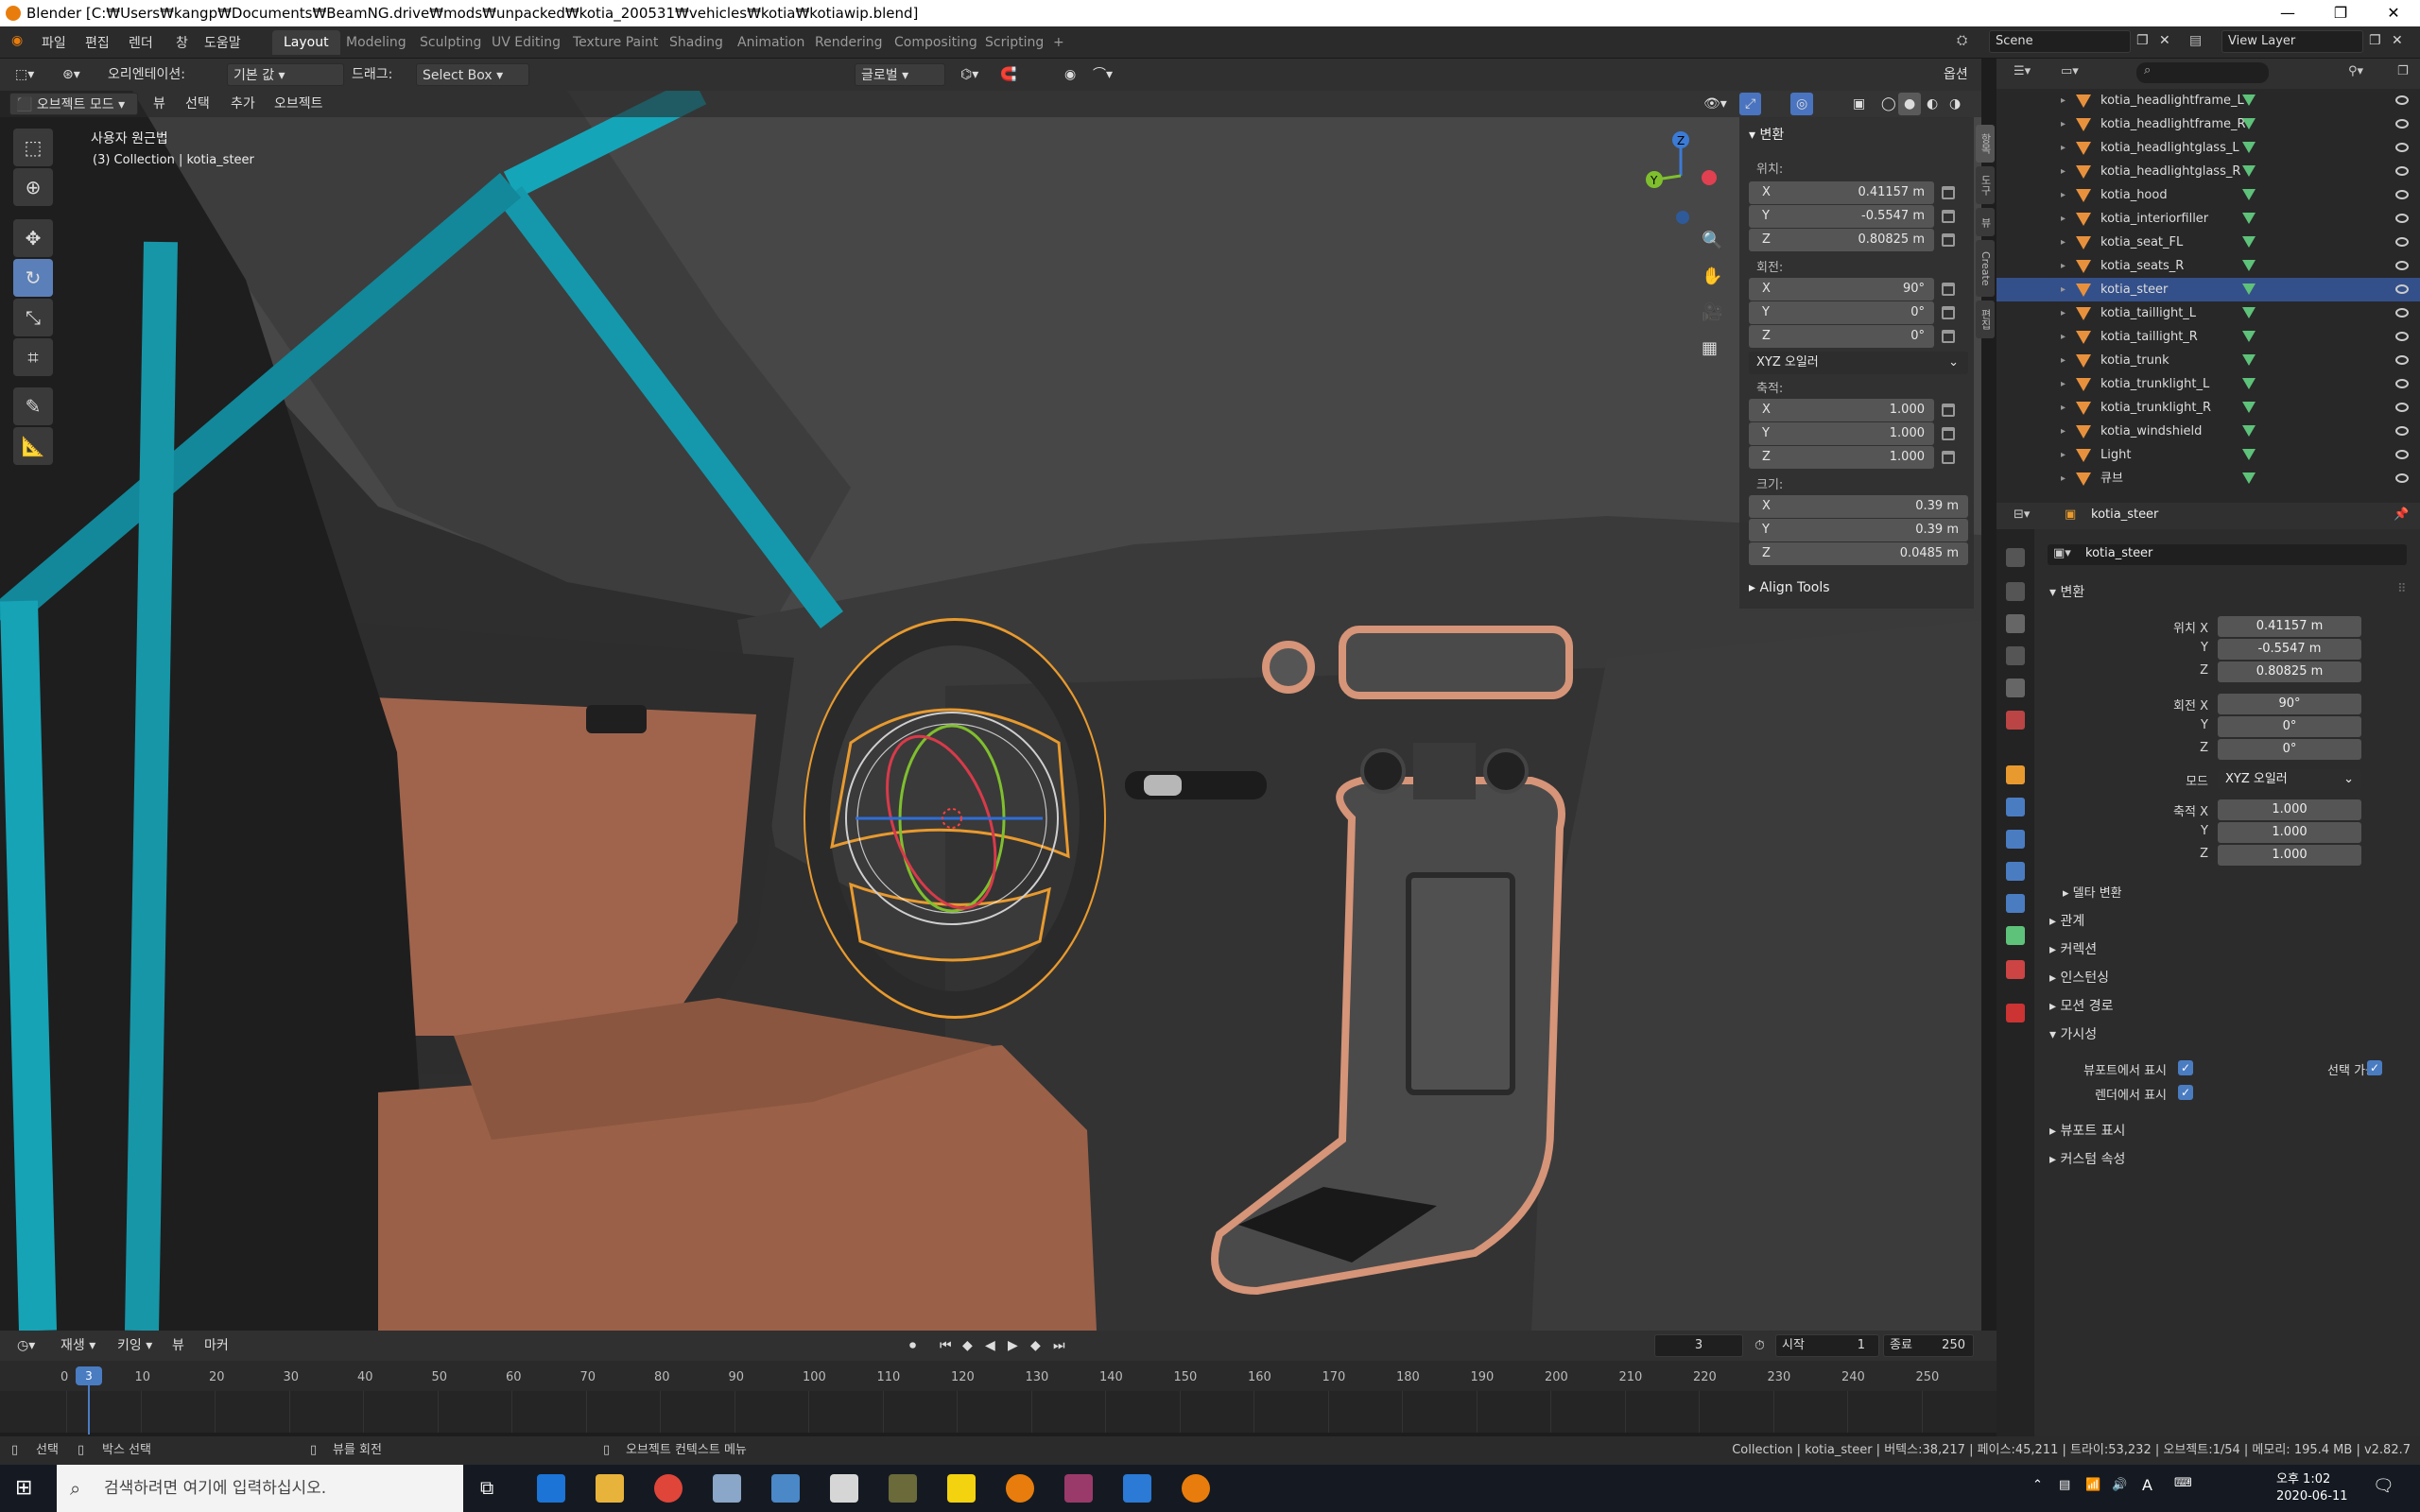 The width and height of the screenshot is (2420, 1512). What do you see at coordinates (1841, 433) in the screenshot?
I see `scale-y-field: Y 1.000` at bounding box center [1841, 433].